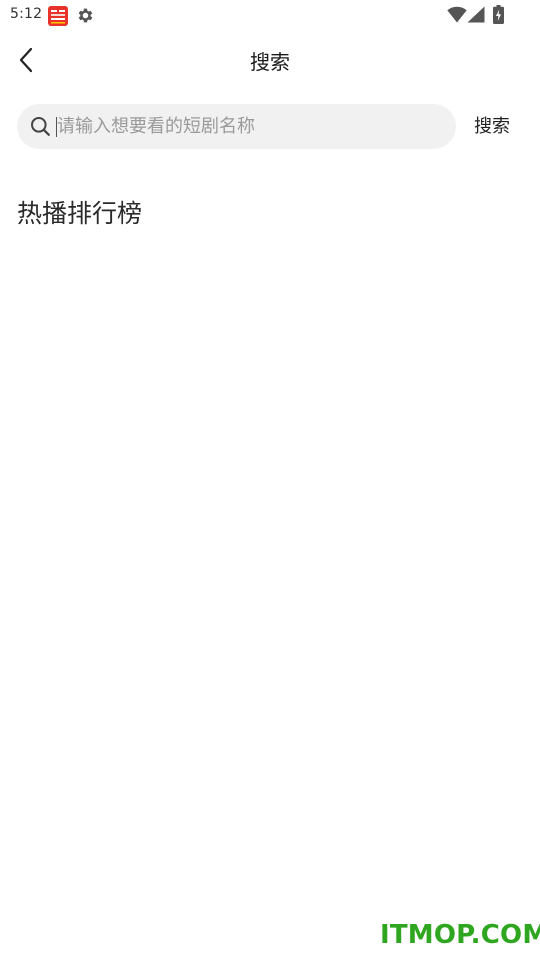 The width and height of the screenshot is (540, 960). What do you see at coordinates (270, 15) in the screenshot?
I see `status-bar: 5:12` at bounding box center [270, 15].